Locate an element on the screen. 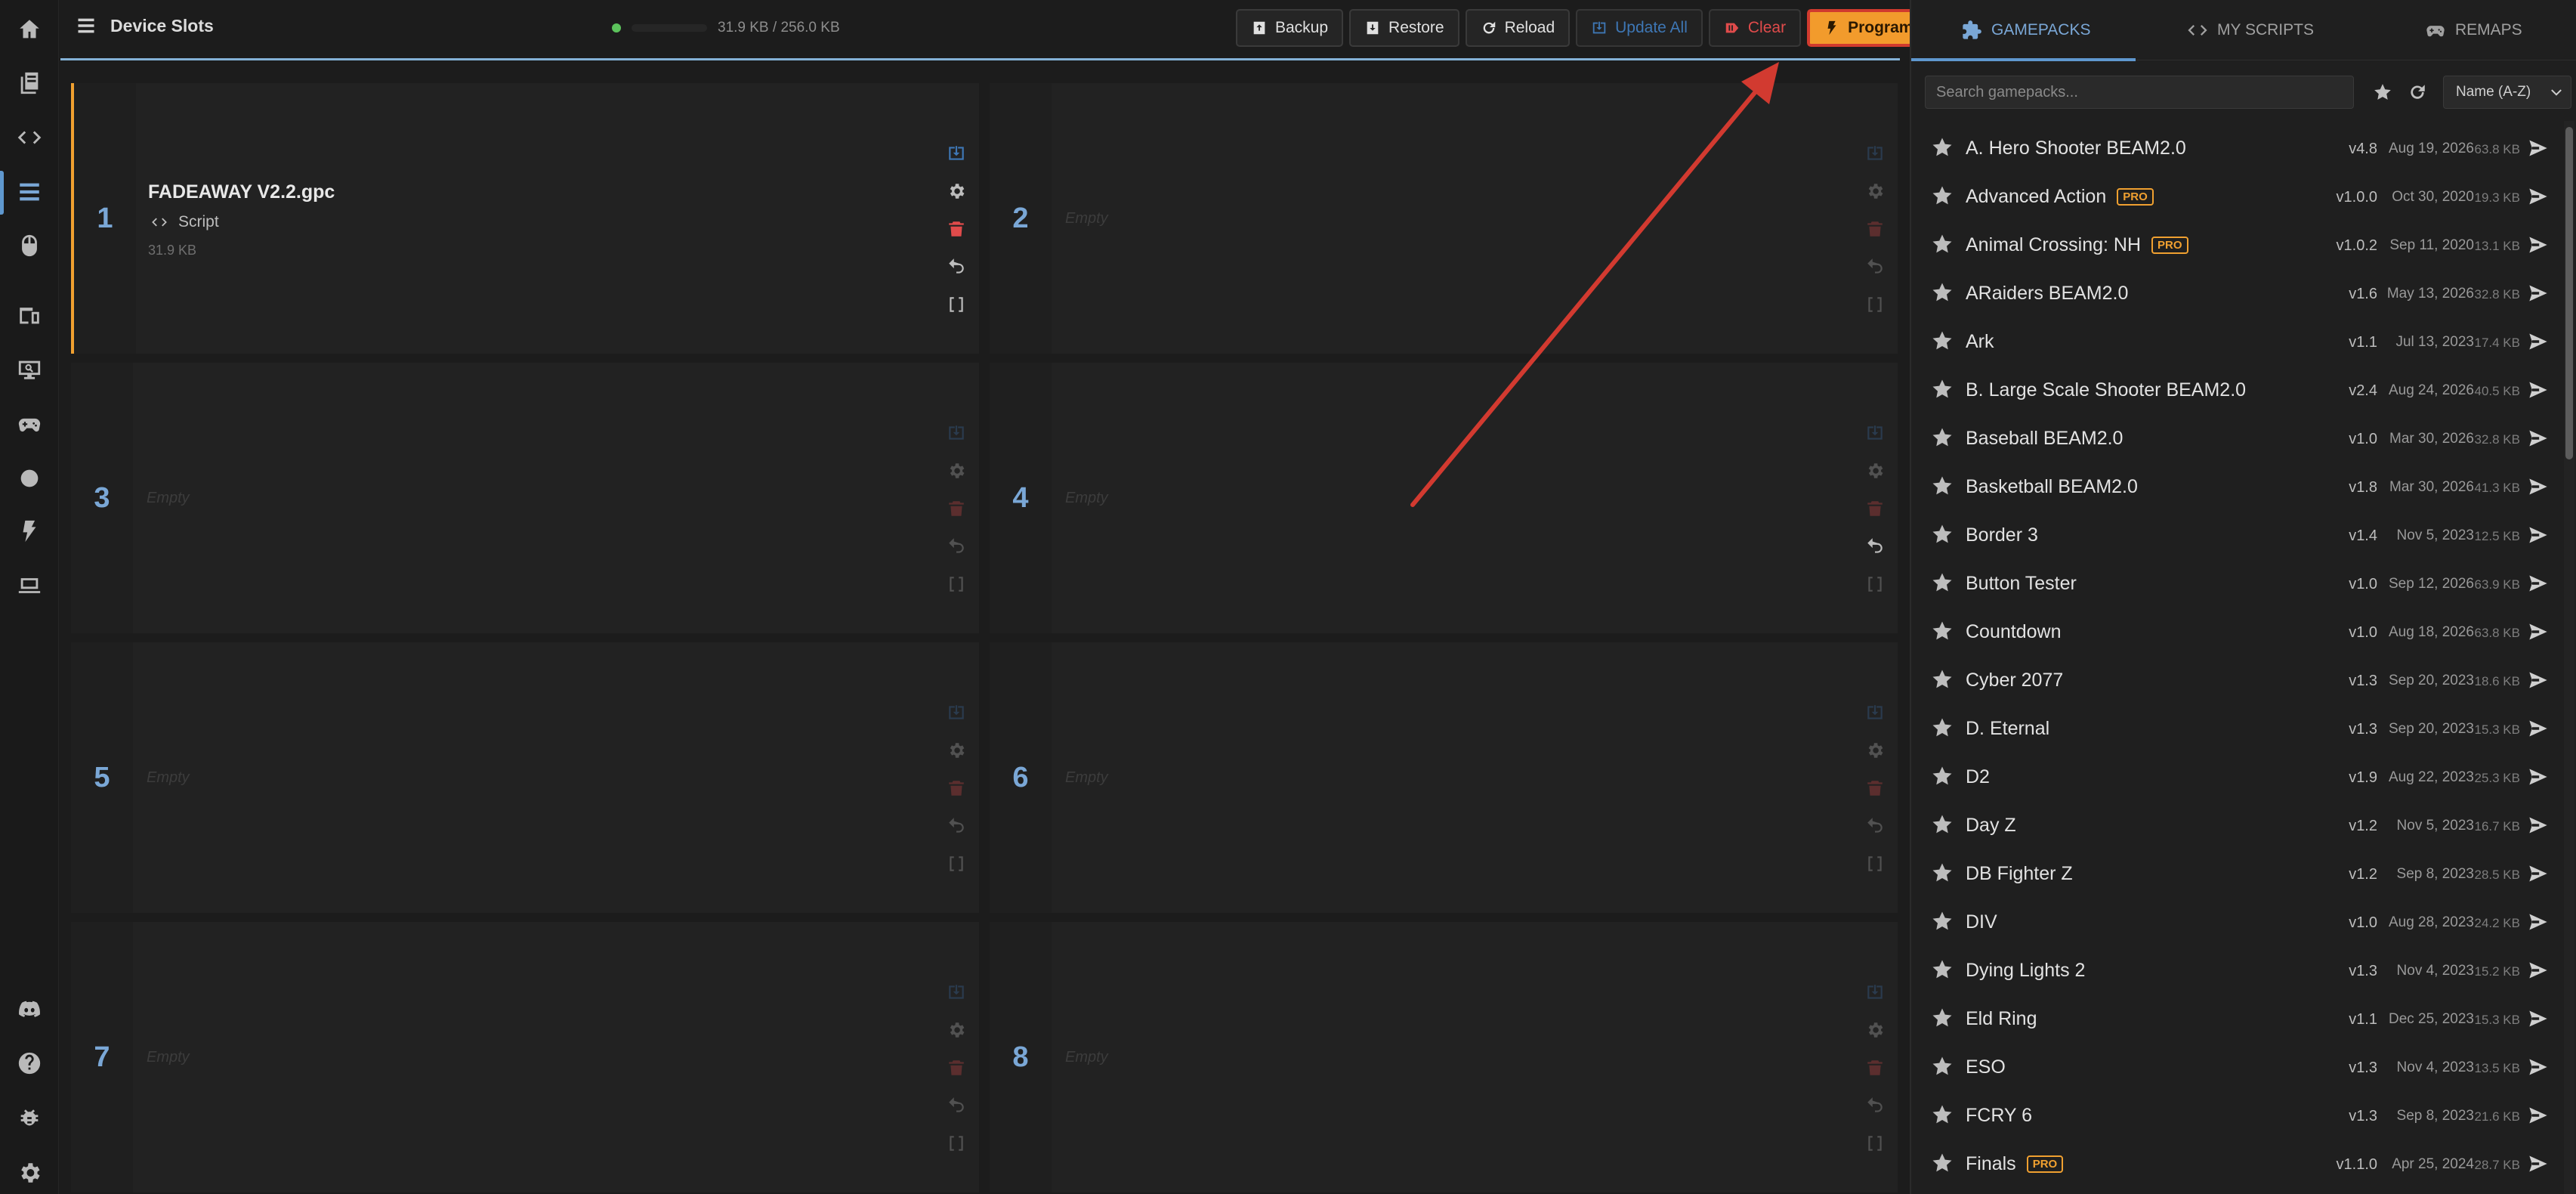 The image size is (2576, 1194). gamepack-row: Button Tester v1.0 Sep 12, 2026 63.9 KB is located at coordinates (2236, 584).